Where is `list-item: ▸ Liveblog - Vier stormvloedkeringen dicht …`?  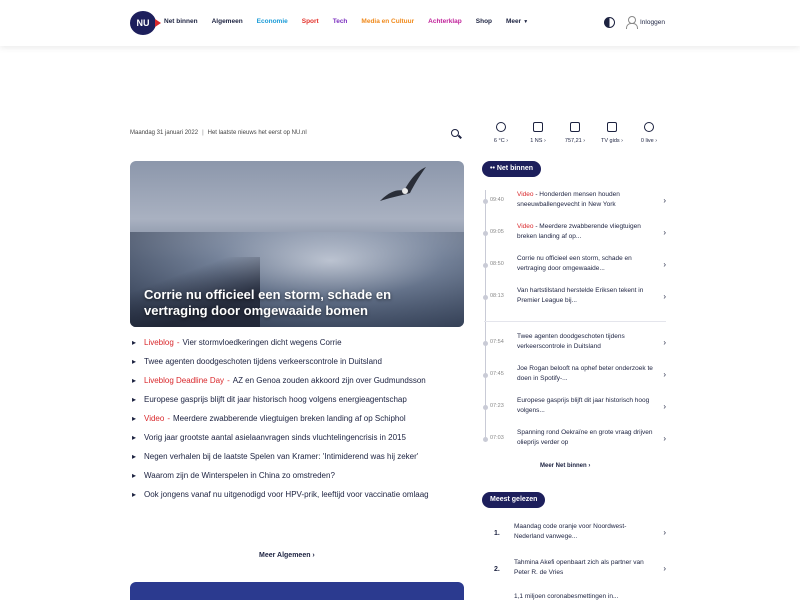 list-item: ▸ Liveblog - Vier stormvloedkeringen dicht … is located at coordinates (297, 342).